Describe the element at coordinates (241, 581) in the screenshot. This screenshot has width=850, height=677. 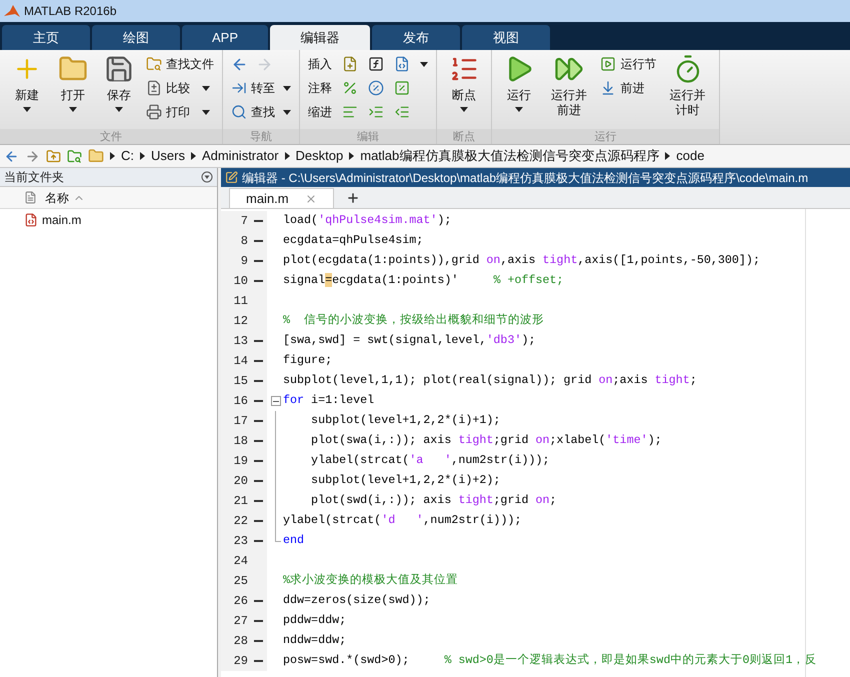
I see `line-number: 25` at that location.